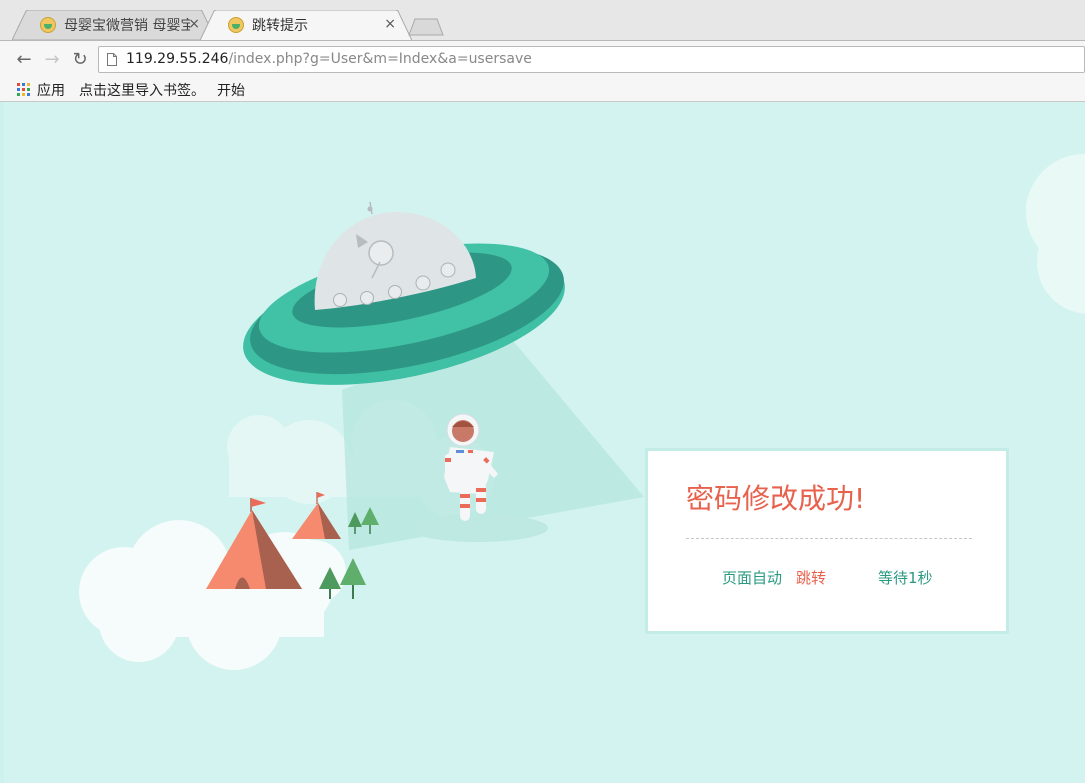 The width and height of the screenshot is (1085, 783). Describe the element at coordinates (829, 538) in the screenshot. I see `divider` at that location.